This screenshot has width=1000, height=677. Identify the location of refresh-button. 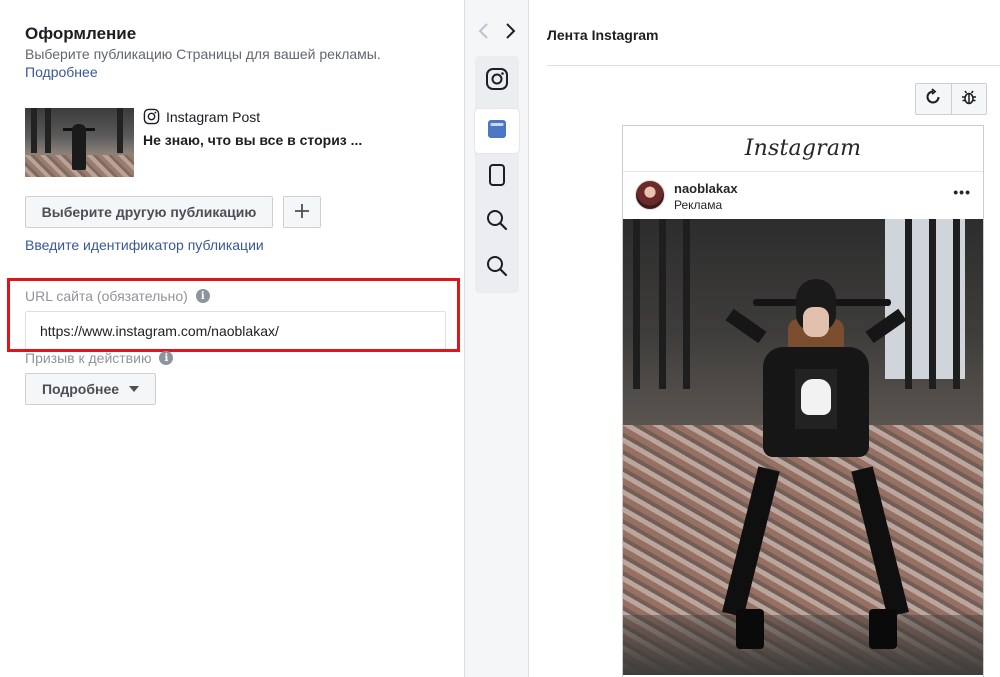
(933, 99).